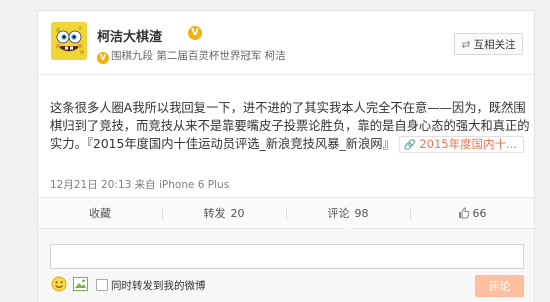  Describe the element at coordinates (410, 145) in the screenshot. I see `link-icon: 🔗` at that location.